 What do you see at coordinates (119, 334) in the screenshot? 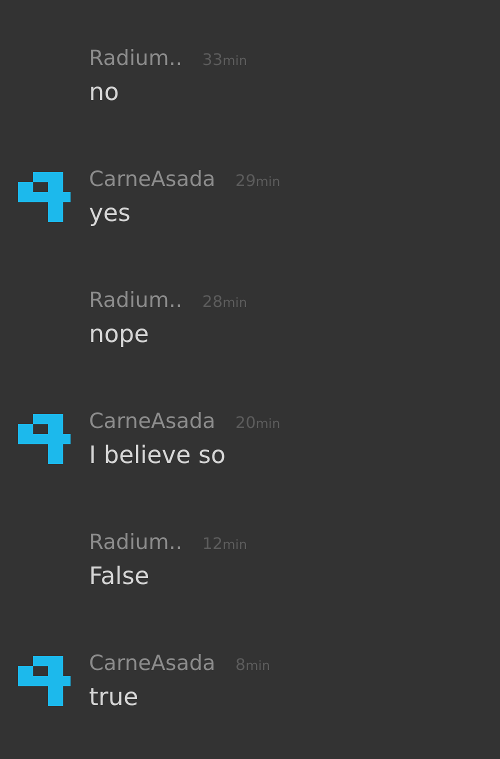
I see `message-text: nope` at bounding box center [119, 334].